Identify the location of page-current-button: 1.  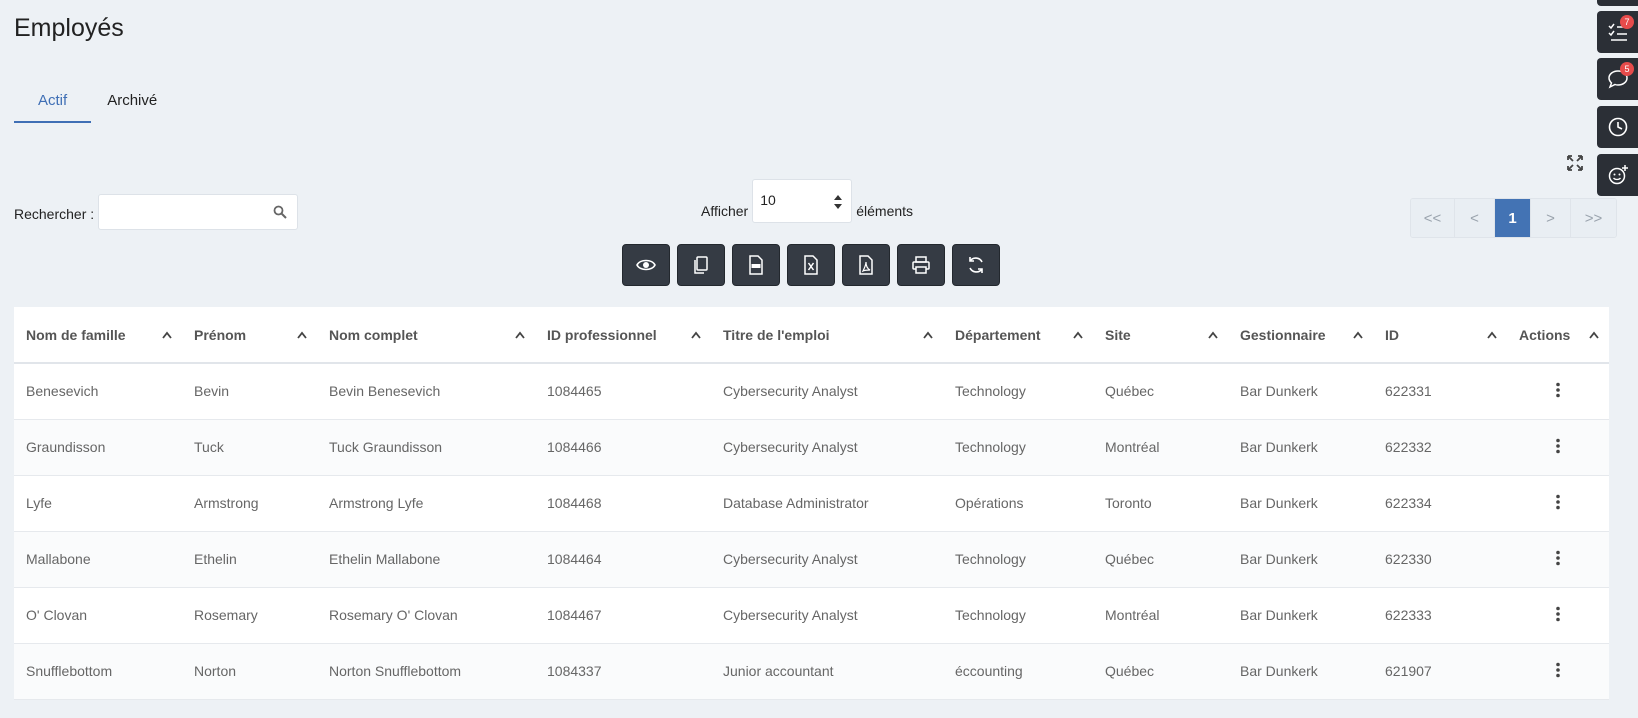
(1513, 218).